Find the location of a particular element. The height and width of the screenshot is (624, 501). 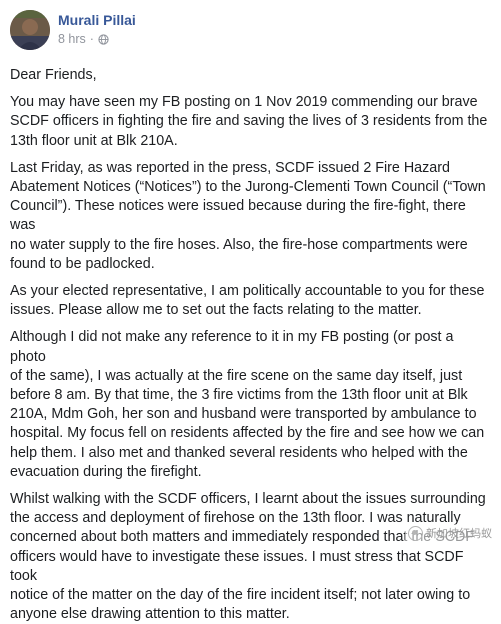

watermark-text: 新加坡红蚂蚁 is located at coordinates (459, 534).